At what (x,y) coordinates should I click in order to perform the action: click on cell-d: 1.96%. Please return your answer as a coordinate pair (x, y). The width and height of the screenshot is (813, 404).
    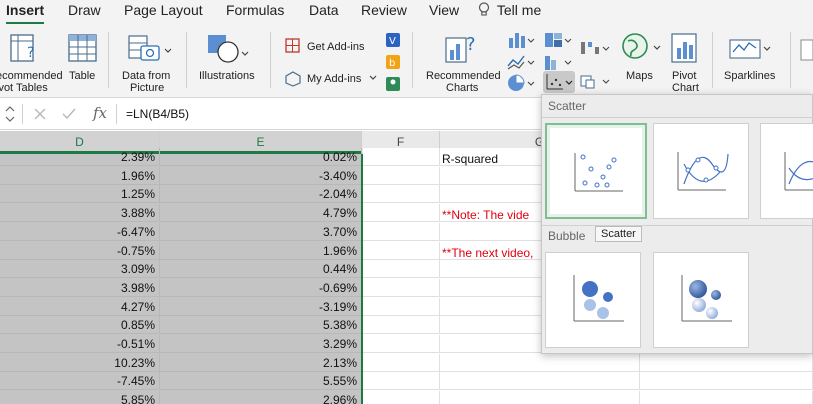
    Looking at the image, I should click on (80, 175).